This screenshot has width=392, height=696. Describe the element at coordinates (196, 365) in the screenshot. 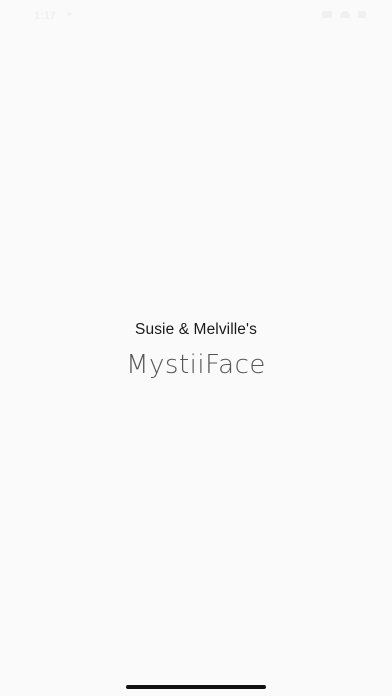

I see `brand-title: MystiiFace` at that location.